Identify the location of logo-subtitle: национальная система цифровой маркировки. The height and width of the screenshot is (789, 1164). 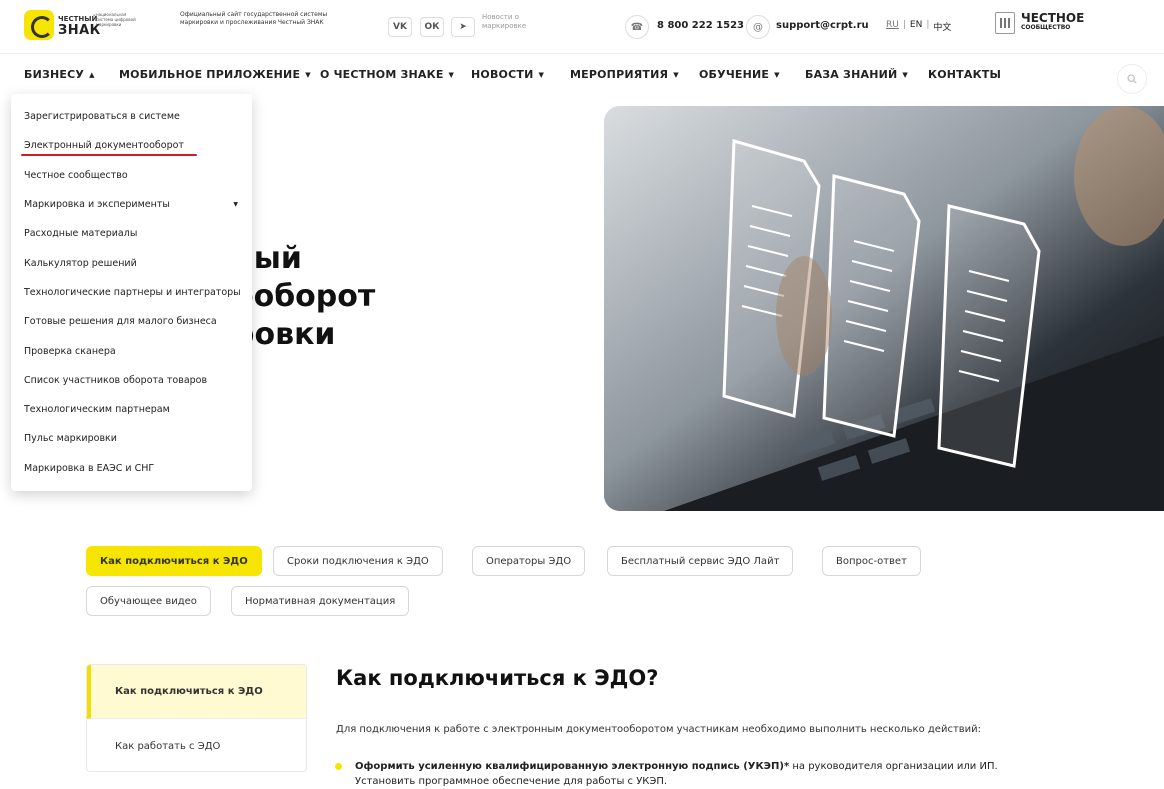
(116, 19).